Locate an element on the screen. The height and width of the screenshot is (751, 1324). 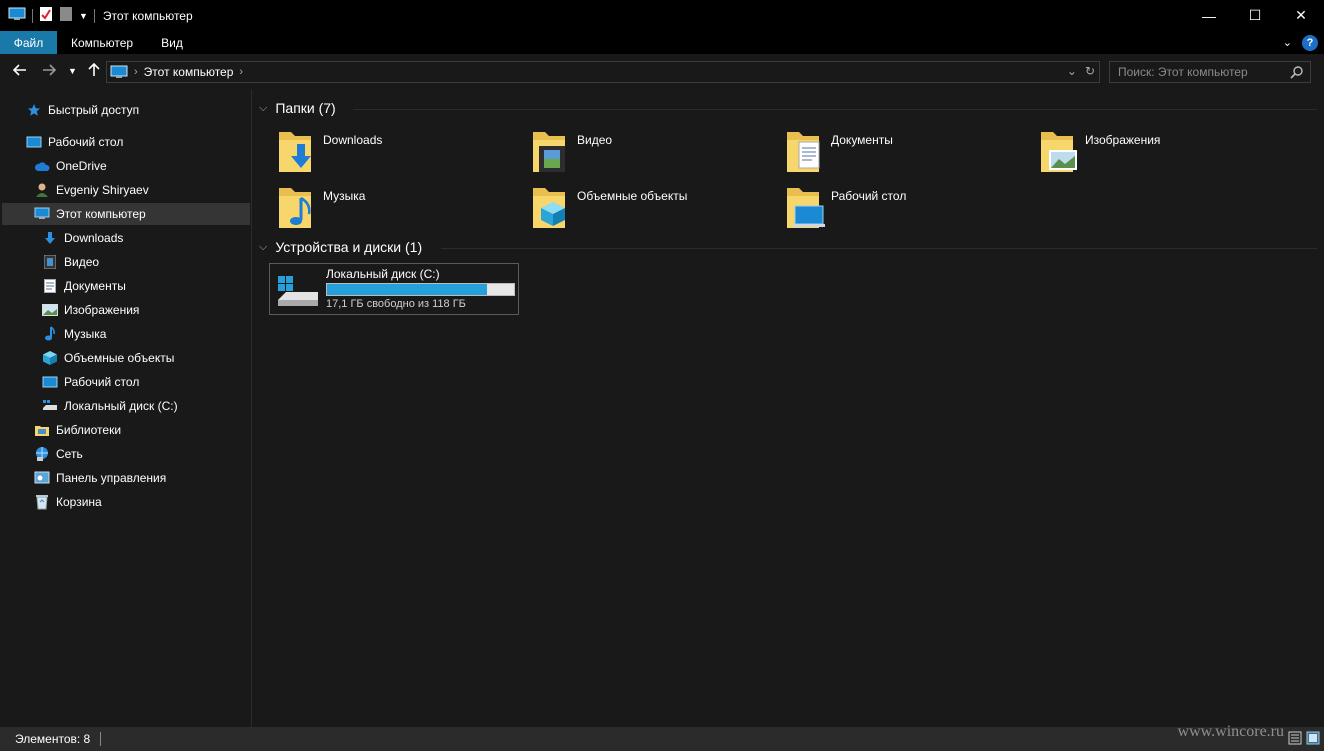
expand-ribbon-icon: ⌄ is located at coordinates (1287, 42).